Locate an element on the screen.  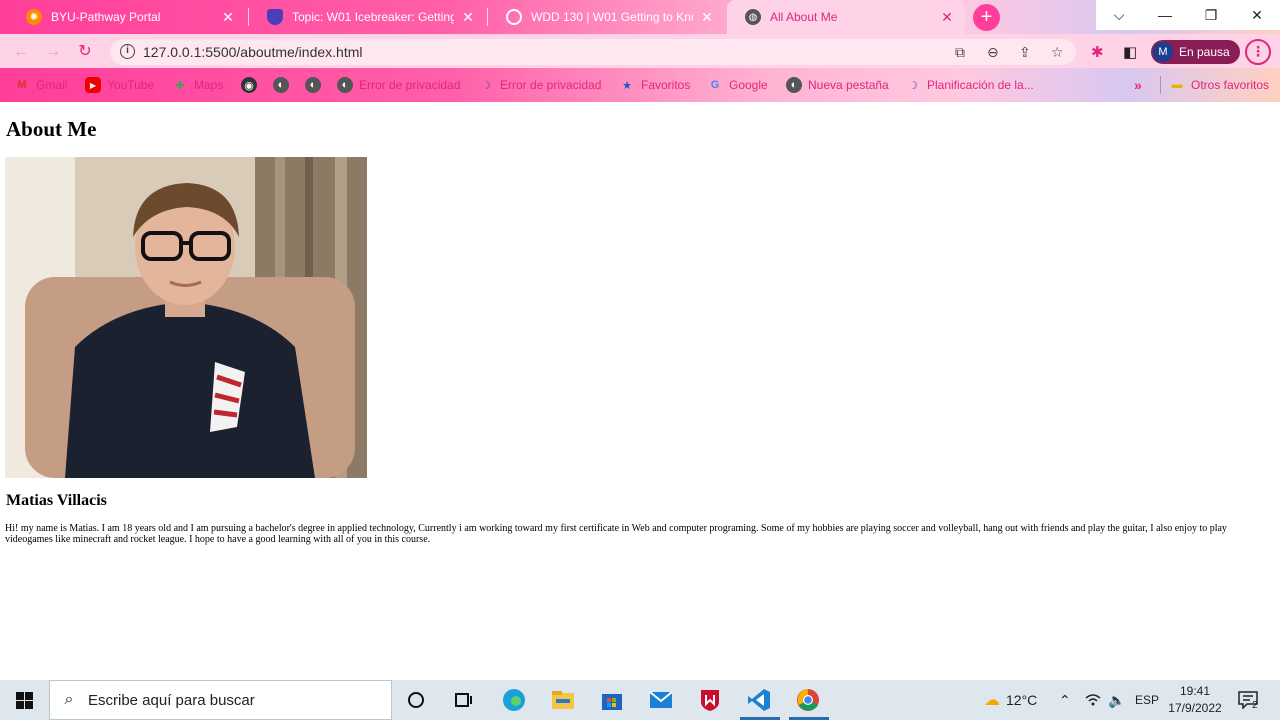
tab-title: All About Me is located at coordinates (804, 17).